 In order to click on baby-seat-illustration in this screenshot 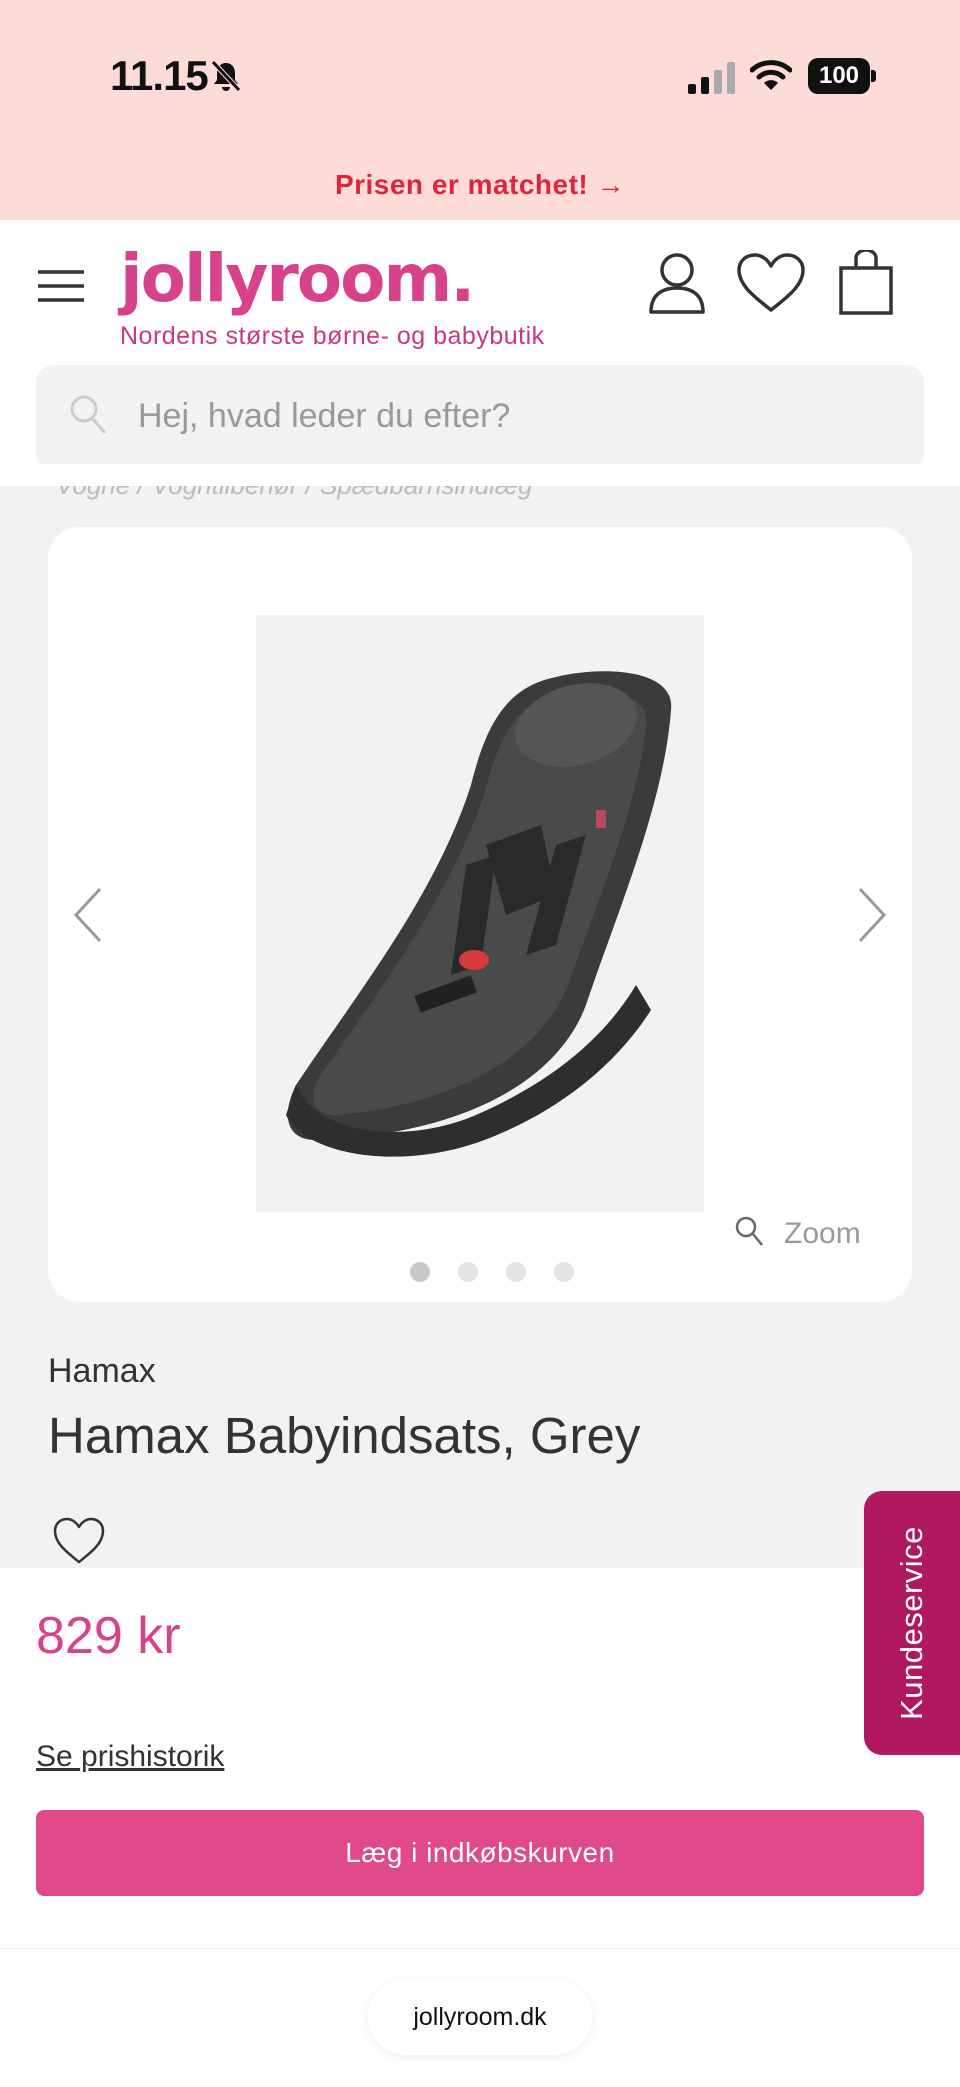, I will do `click(479, 914)`.